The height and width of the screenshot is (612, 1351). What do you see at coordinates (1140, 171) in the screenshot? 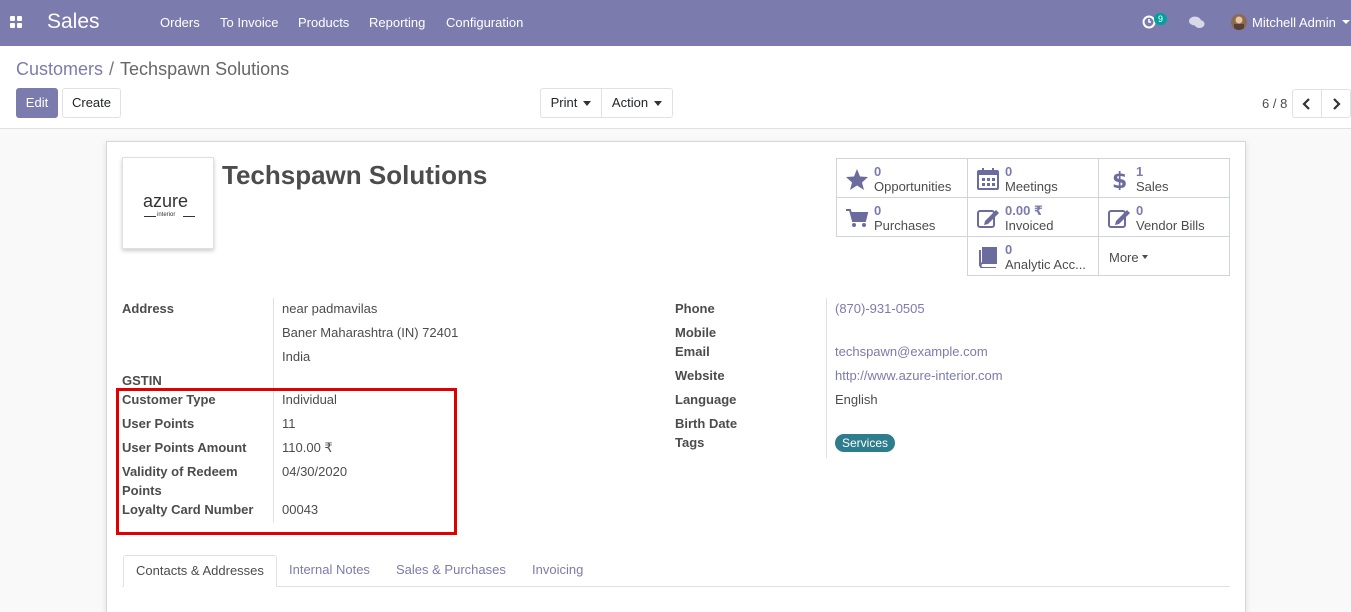
I see `sales-count: 1` at bounding box center [1140, 171].